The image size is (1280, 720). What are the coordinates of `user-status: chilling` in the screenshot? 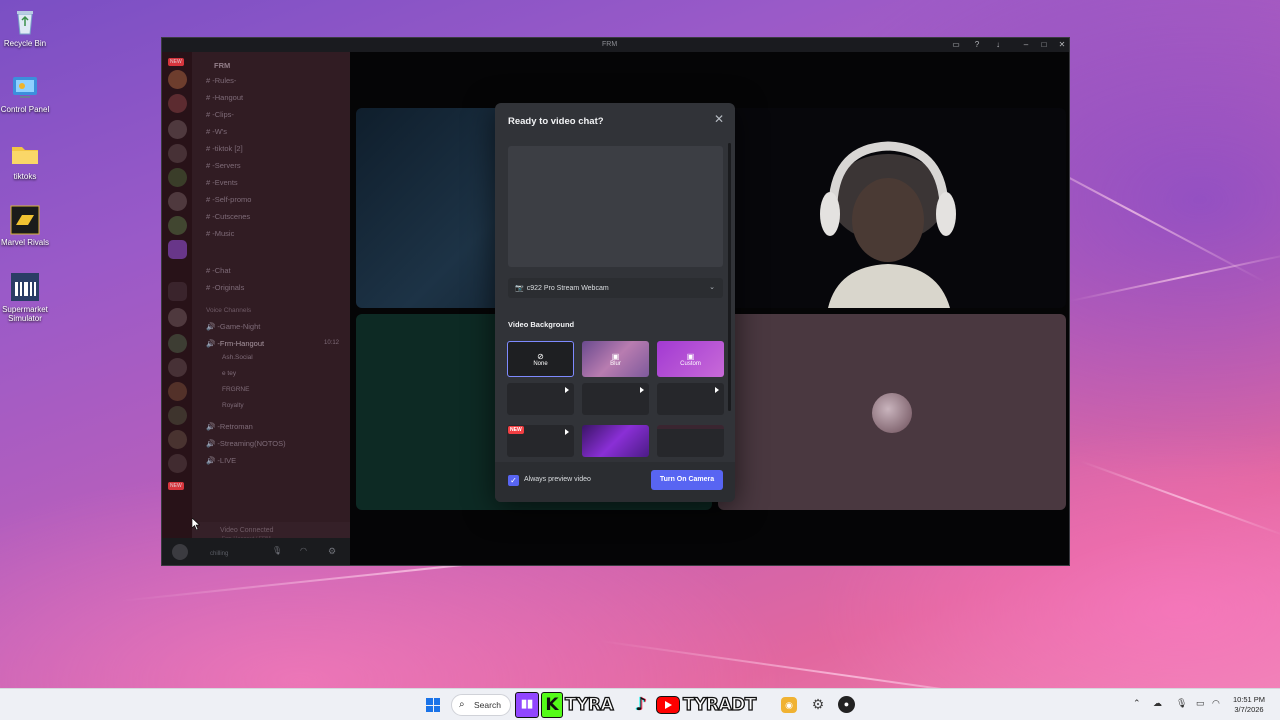 It's located at (219, 554).